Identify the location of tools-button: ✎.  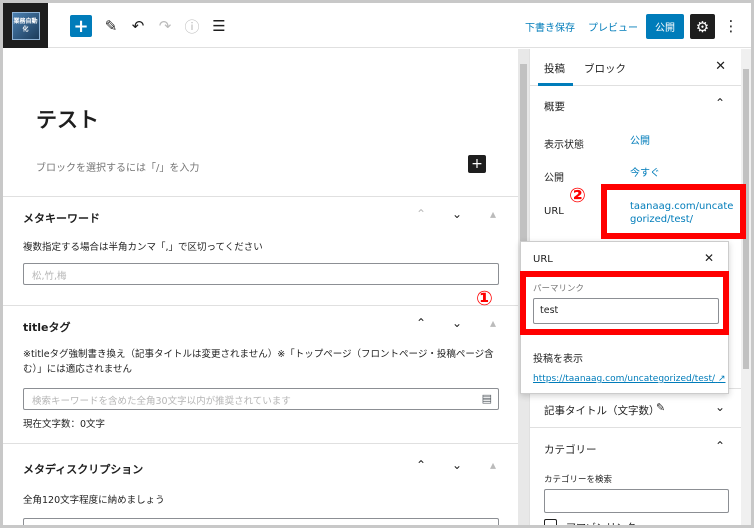
(111, 26).